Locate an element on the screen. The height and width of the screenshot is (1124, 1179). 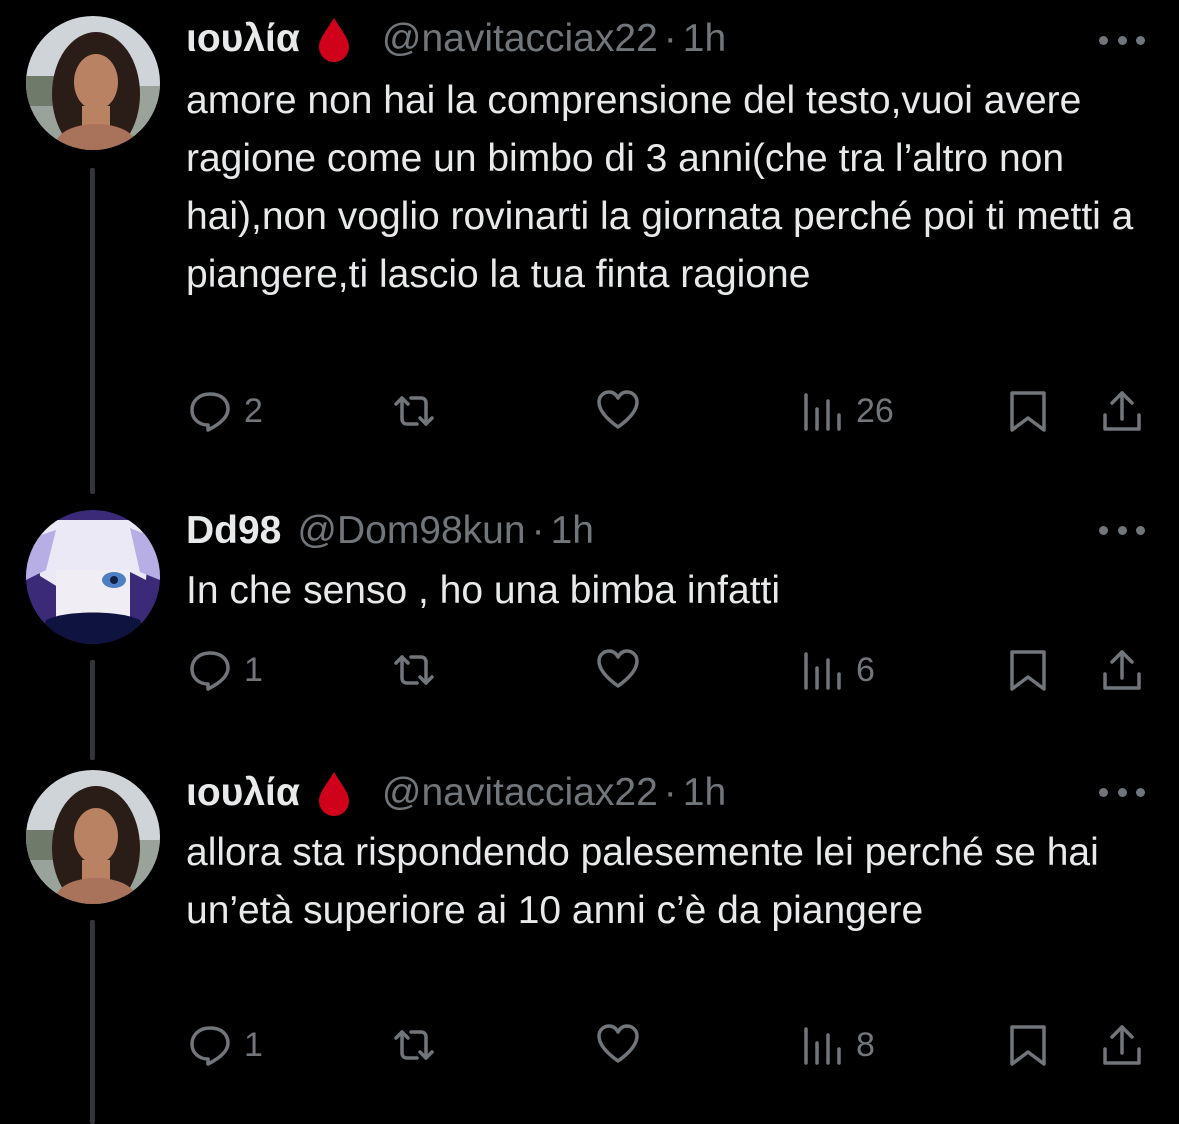
display-name: Dd98 is located at coordinates (233, 531).